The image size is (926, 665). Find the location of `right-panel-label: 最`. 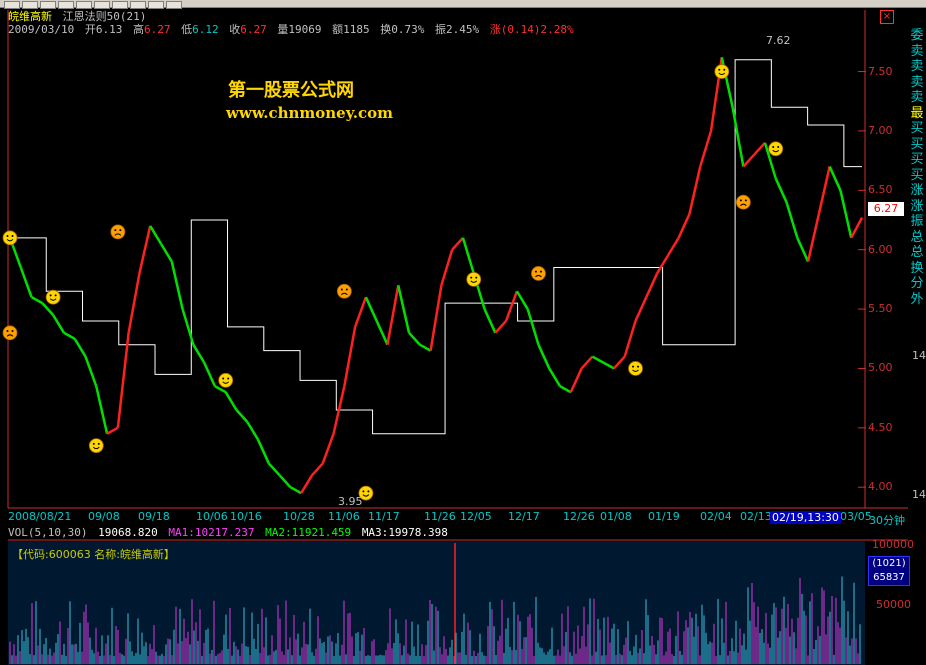

right-panel-label: 最 is located at coordinates (917, 114).